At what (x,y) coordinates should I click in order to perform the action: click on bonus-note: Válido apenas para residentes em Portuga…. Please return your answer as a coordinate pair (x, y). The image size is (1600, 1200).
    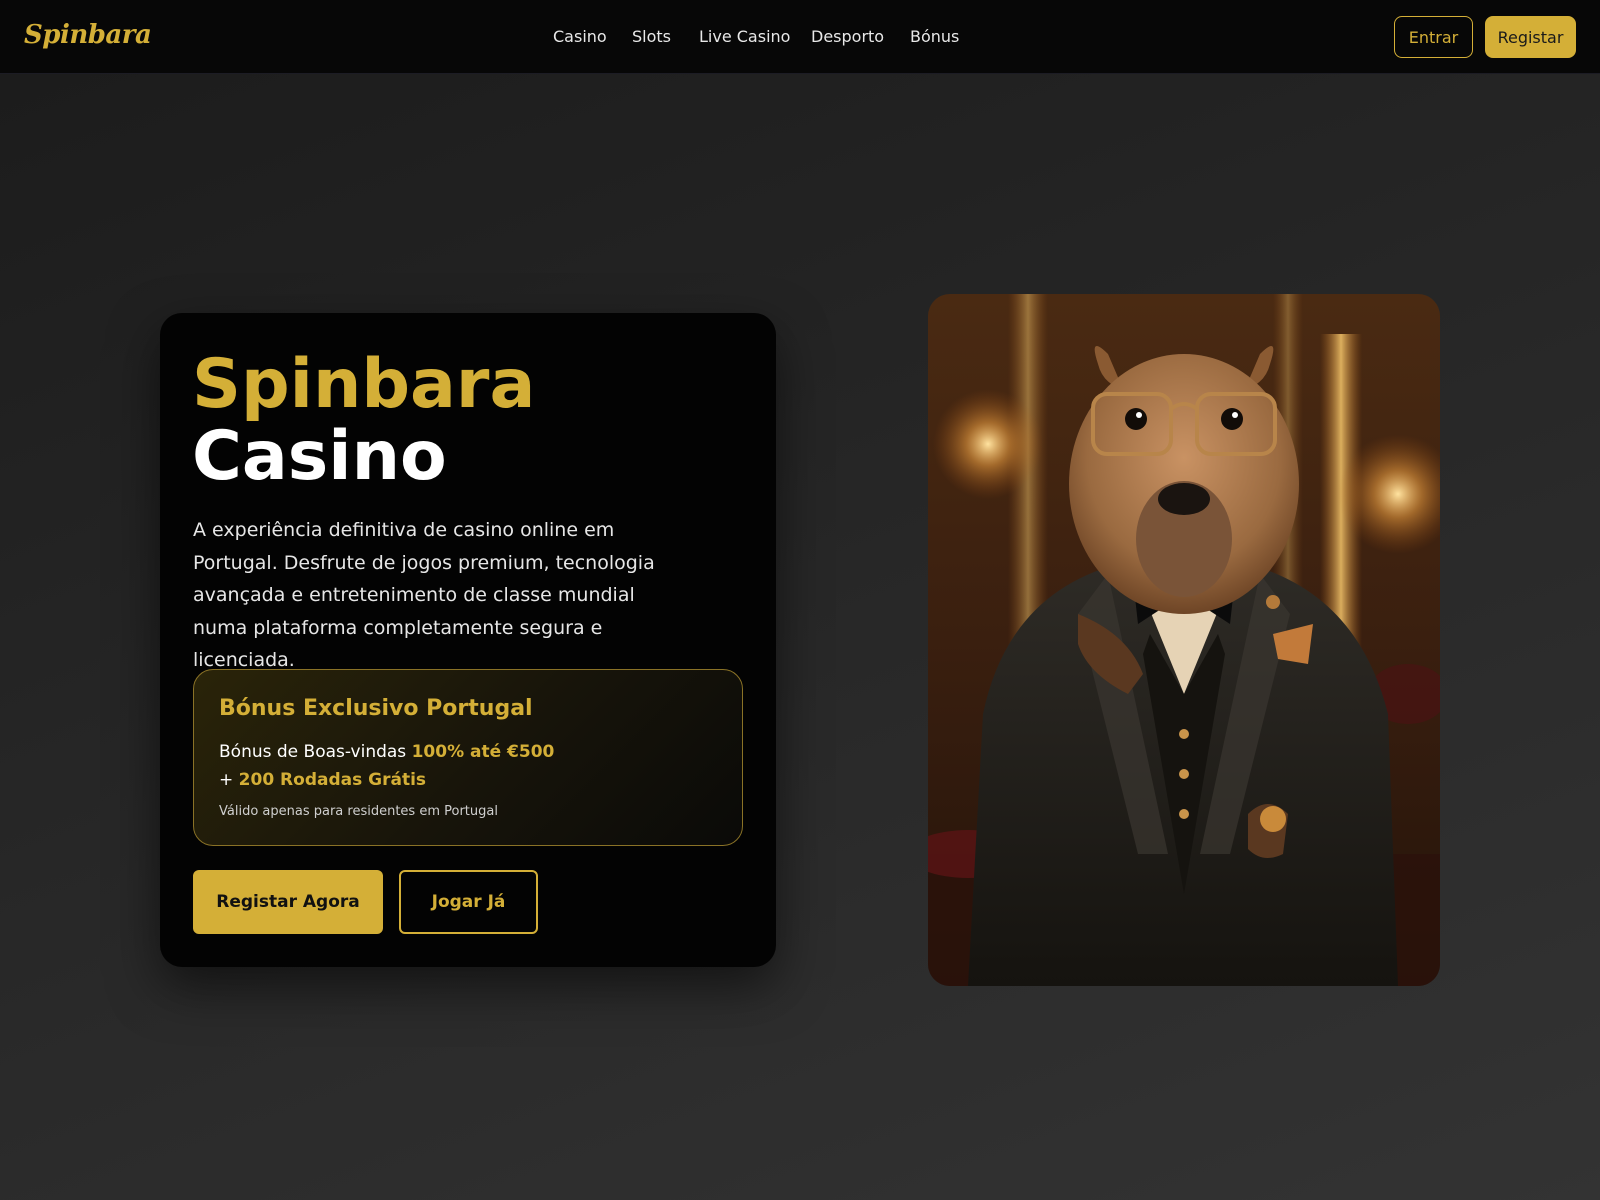
    Looking at the image, I should click on (358, 811).